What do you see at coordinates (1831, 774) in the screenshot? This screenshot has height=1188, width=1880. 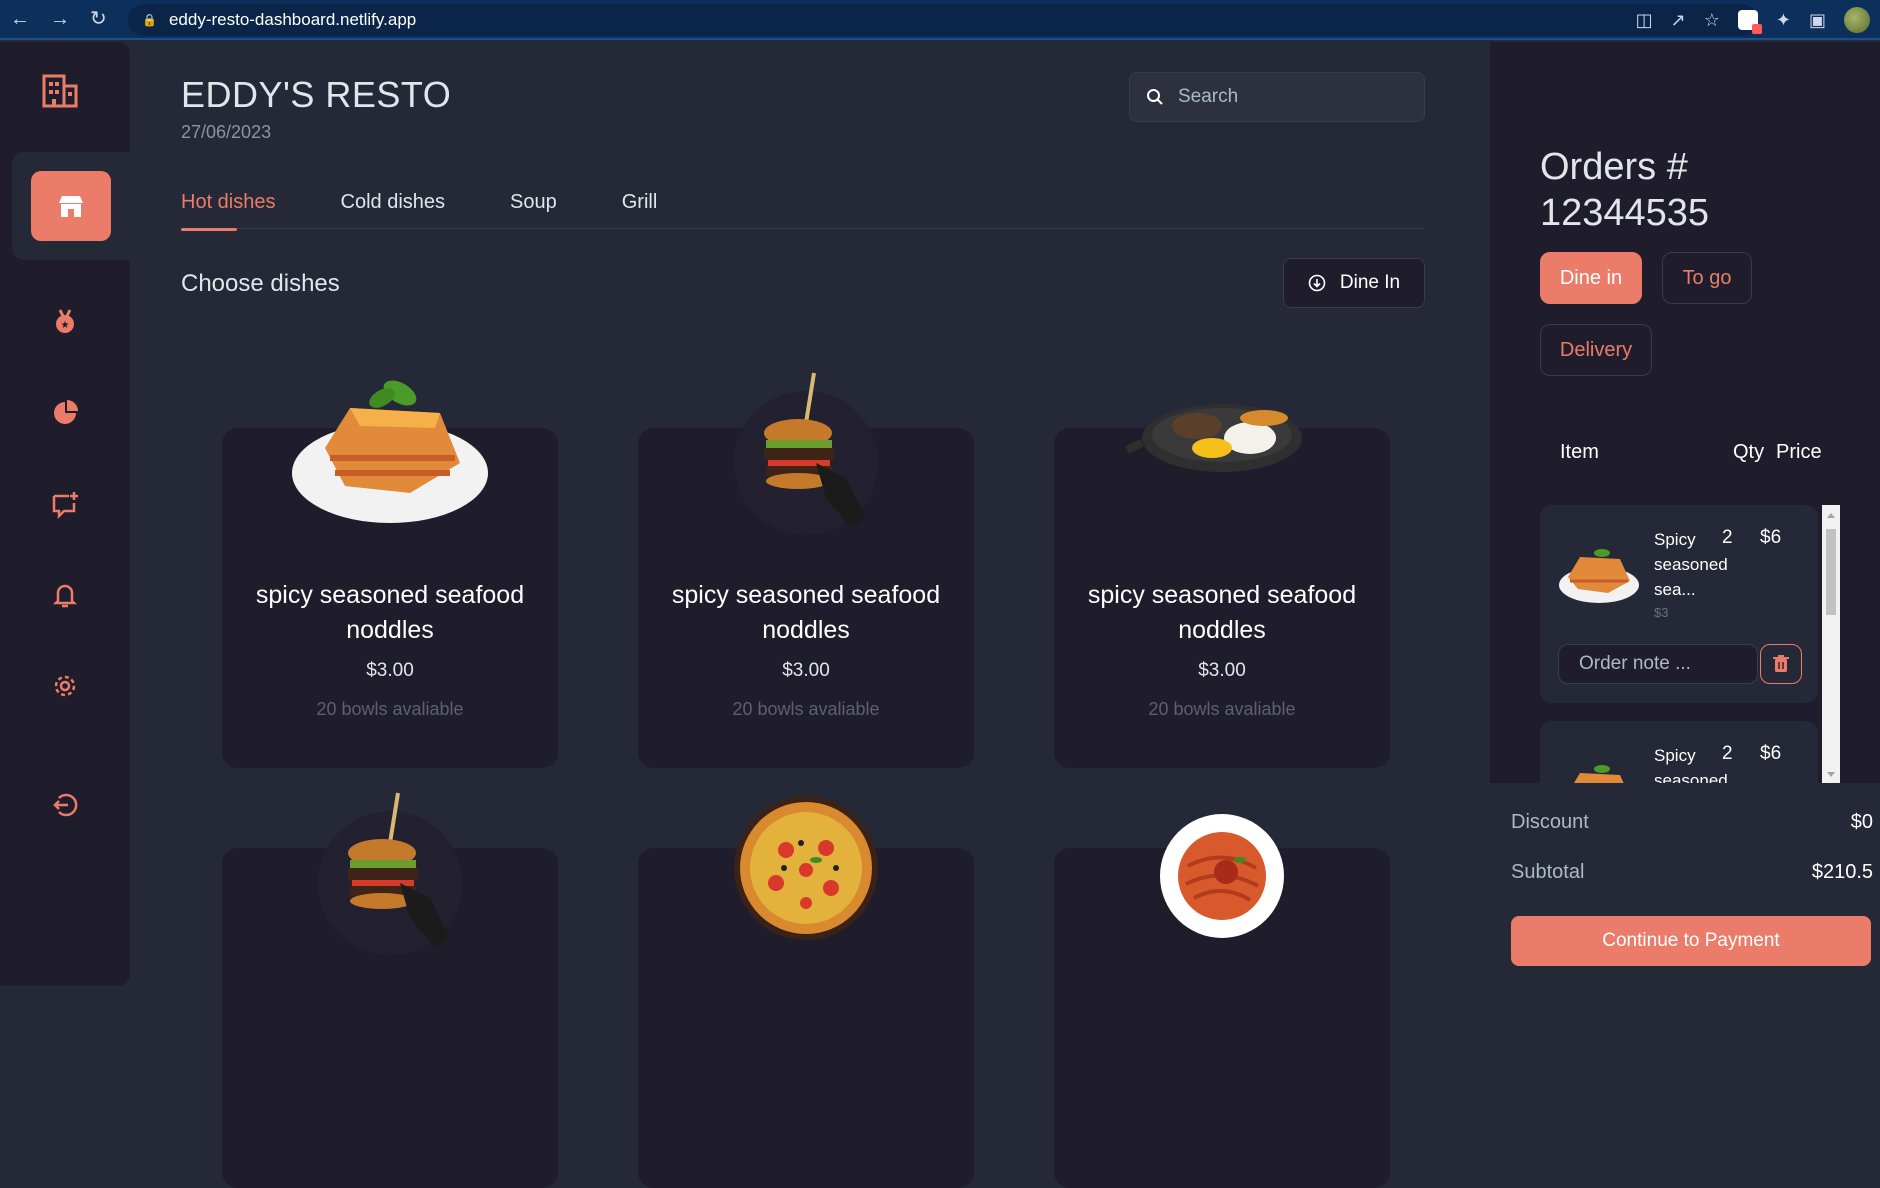 I see `scroll-down-arrow-icon` at bounding box center [1831, 774].